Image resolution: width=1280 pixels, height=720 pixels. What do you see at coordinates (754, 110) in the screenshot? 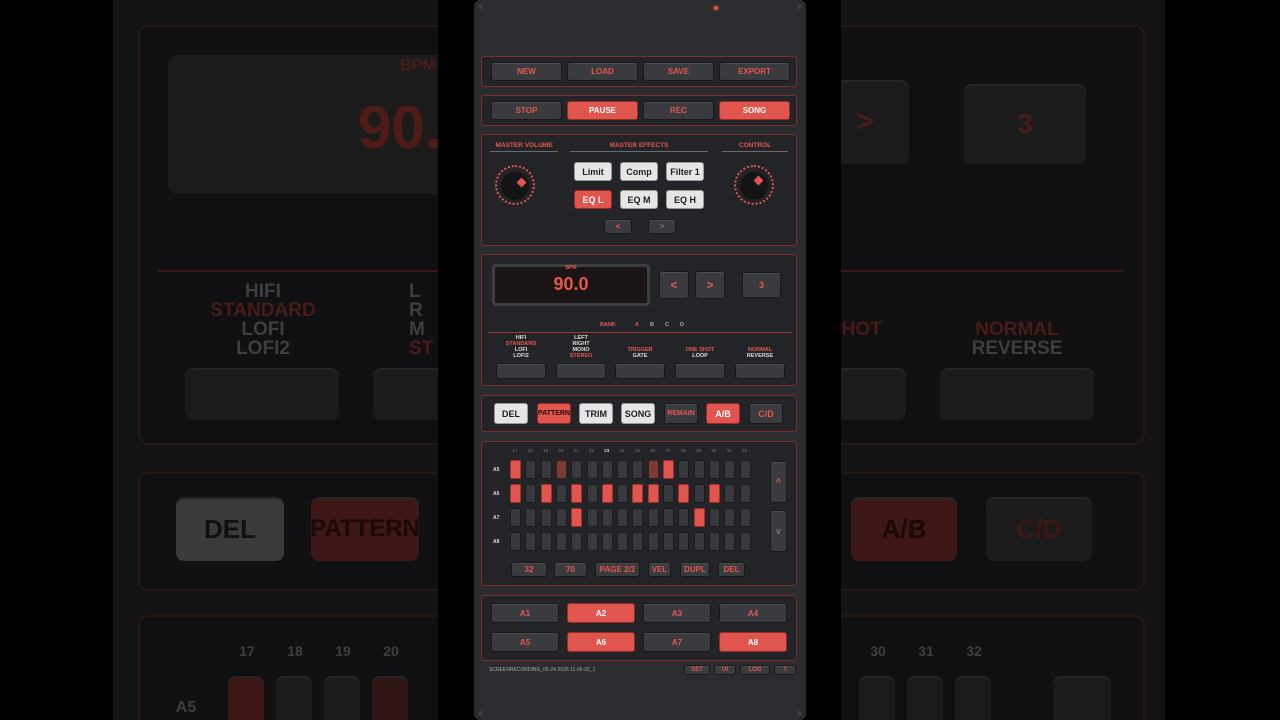
I see `song-mode-button: SONG` at bounding box center [754, 110].